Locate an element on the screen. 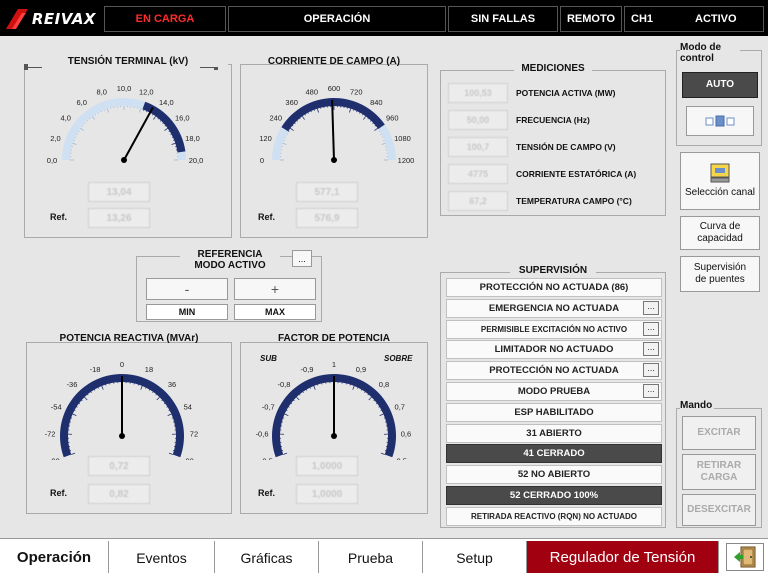  gauge-tick-label: 10,0 is located at coordinates (124, 88).